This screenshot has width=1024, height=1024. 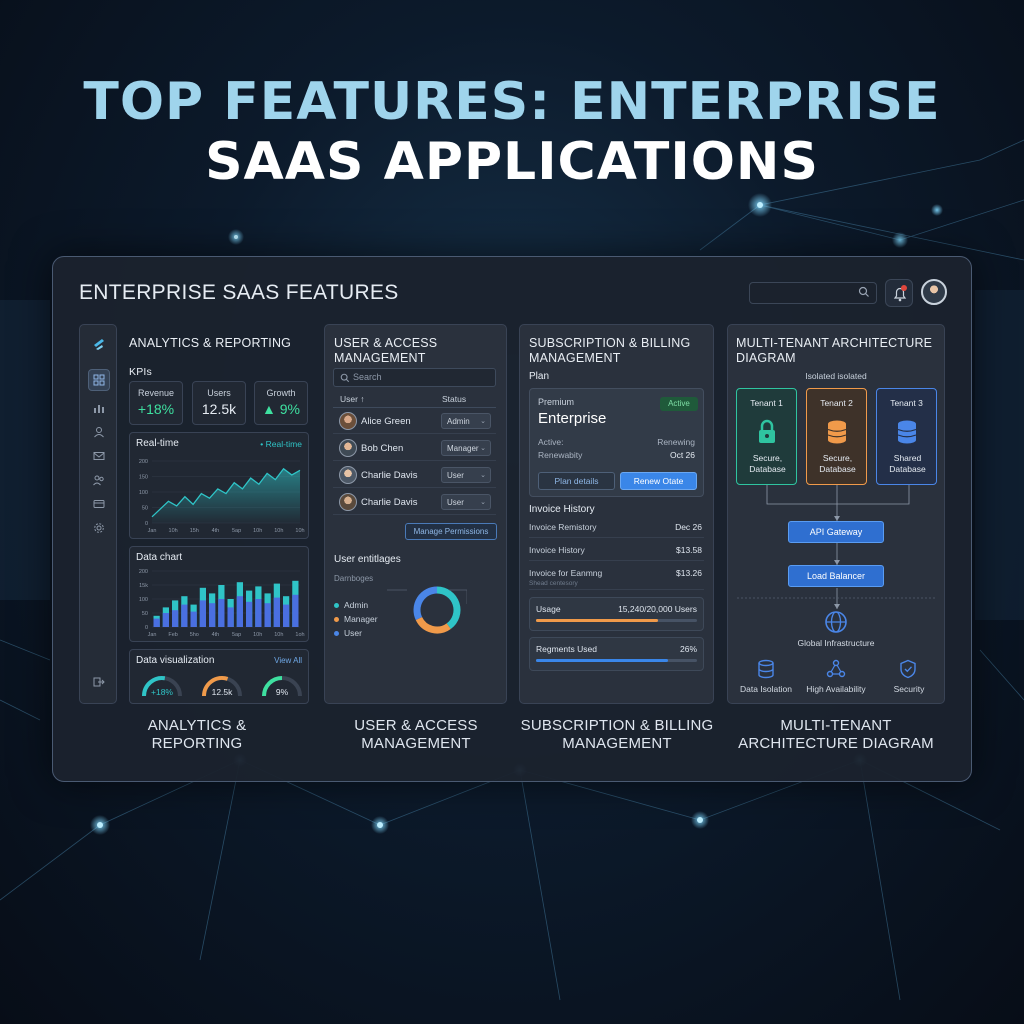 I want to click on user-search-input: Search, so click(x=414, y=377).